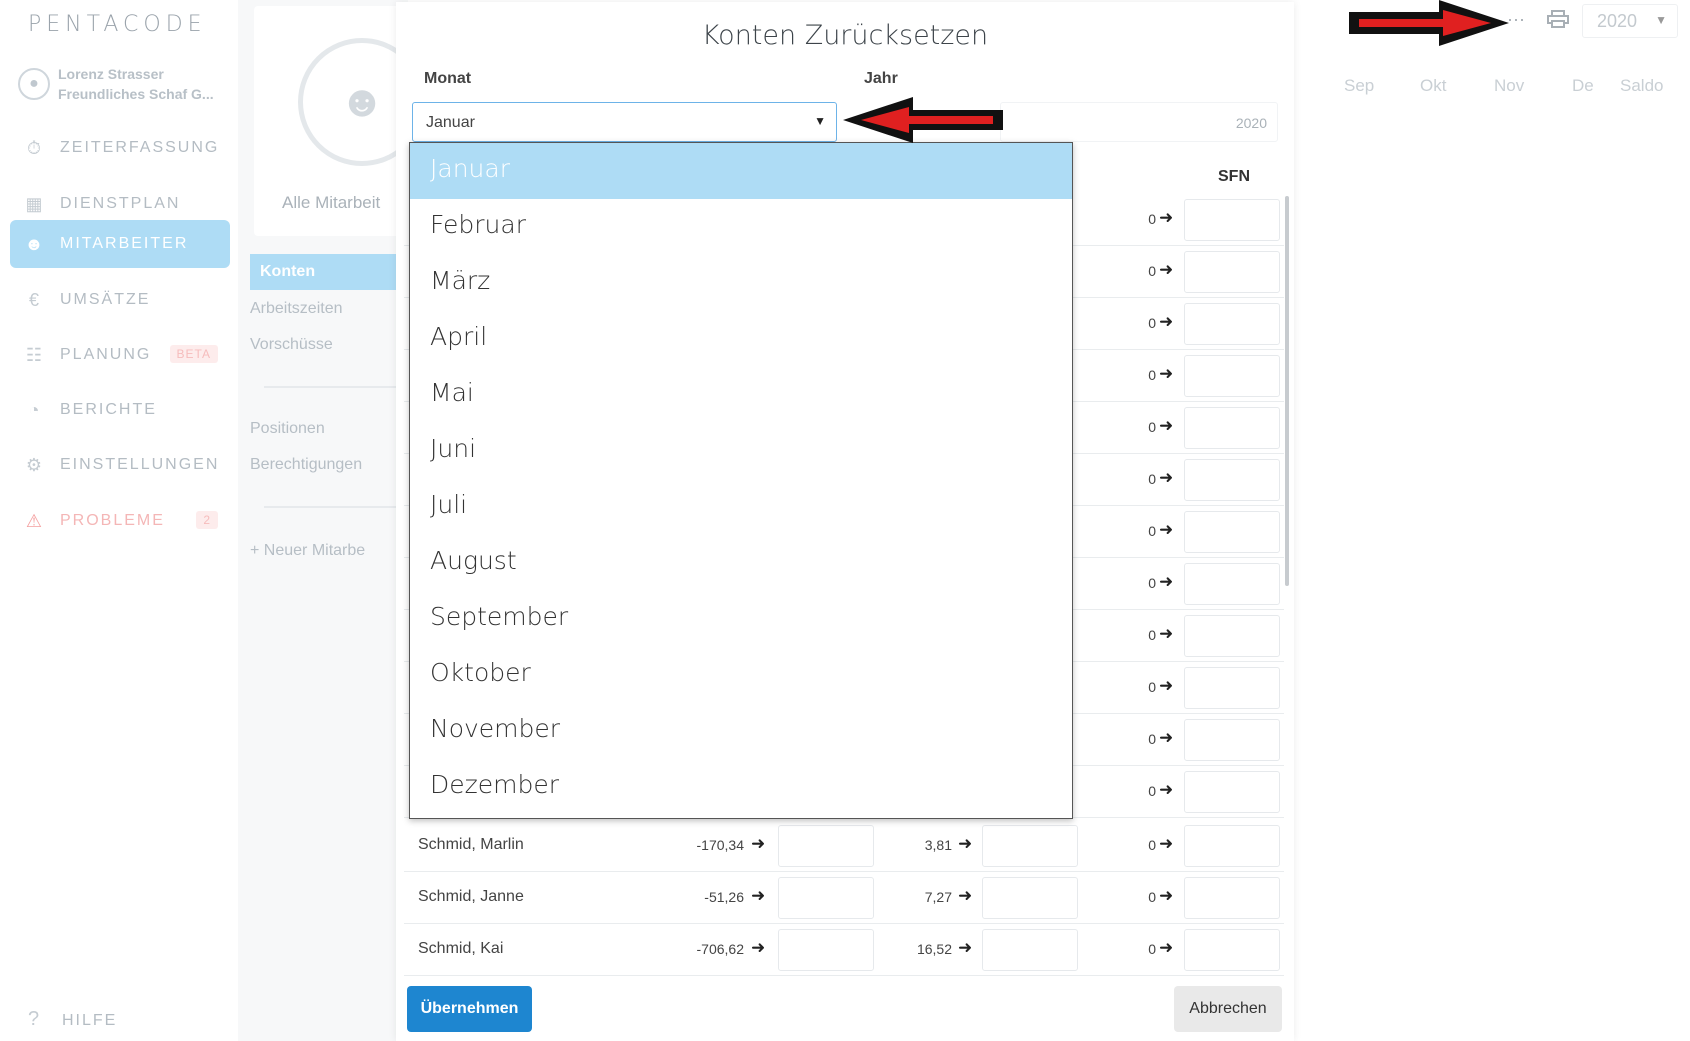  Describe the element at coordinates (720, 949) in the screenshot. I see `value: -706,62` at that location.